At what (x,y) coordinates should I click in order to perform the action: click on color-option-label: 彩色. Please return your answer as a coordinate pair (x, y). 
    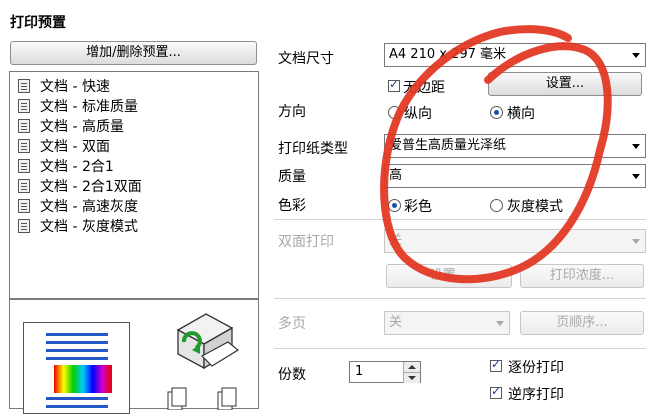
    Looking at the image, I should click on (418, 207).